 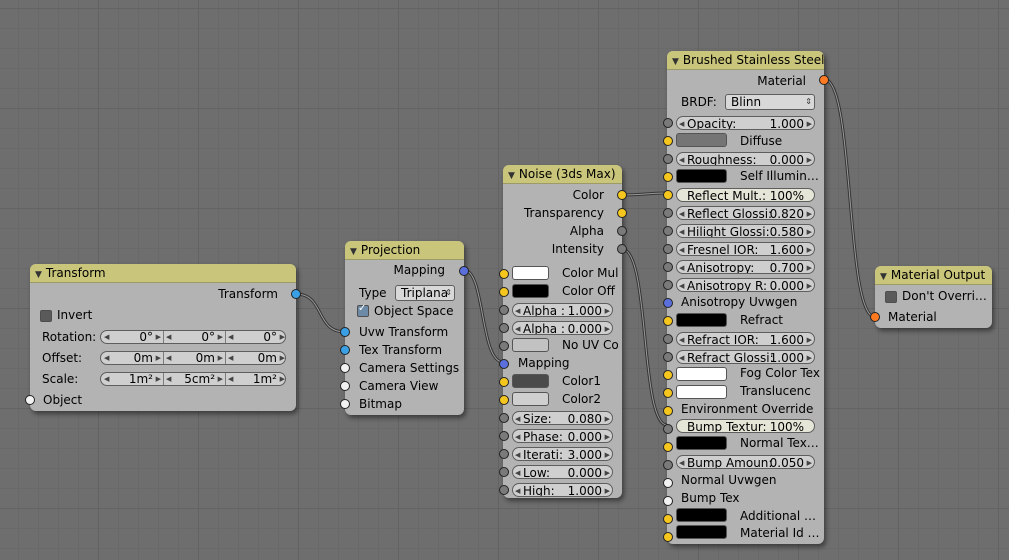 What do you see at coordinates (668, 321) in the screenshot?
I see `refract-socket` at bounding box center [668, 321].